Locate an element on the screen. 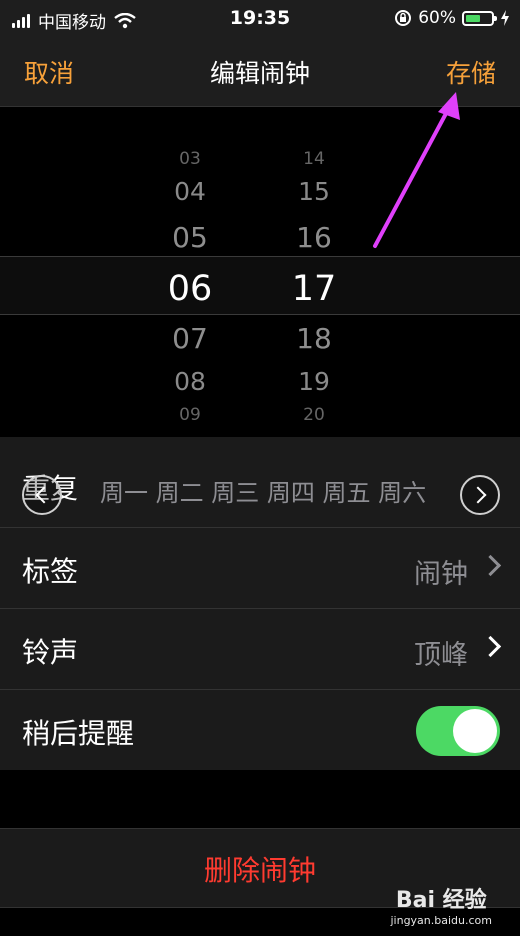 The width and height of the screenshot is (520, 936). carousel-prev-button is located at coordinates (42, 495).